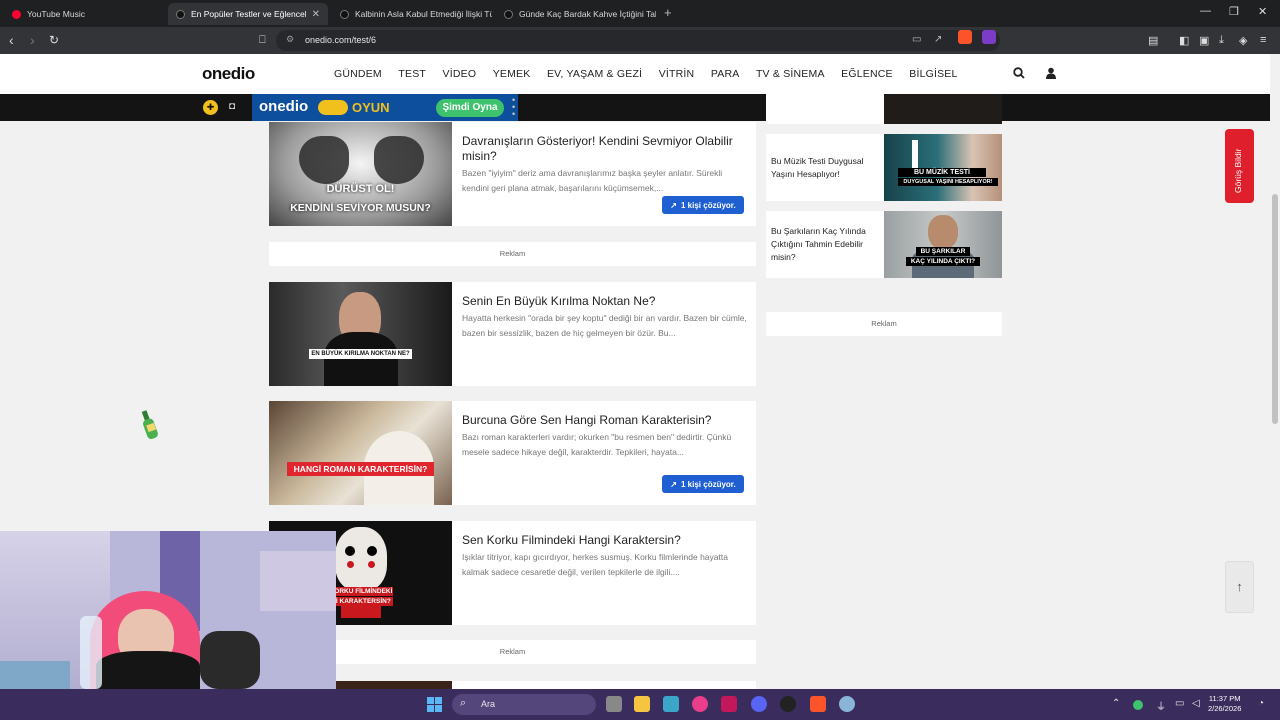  I want to click on vpn-icon: ◈, so click(1243, 40).